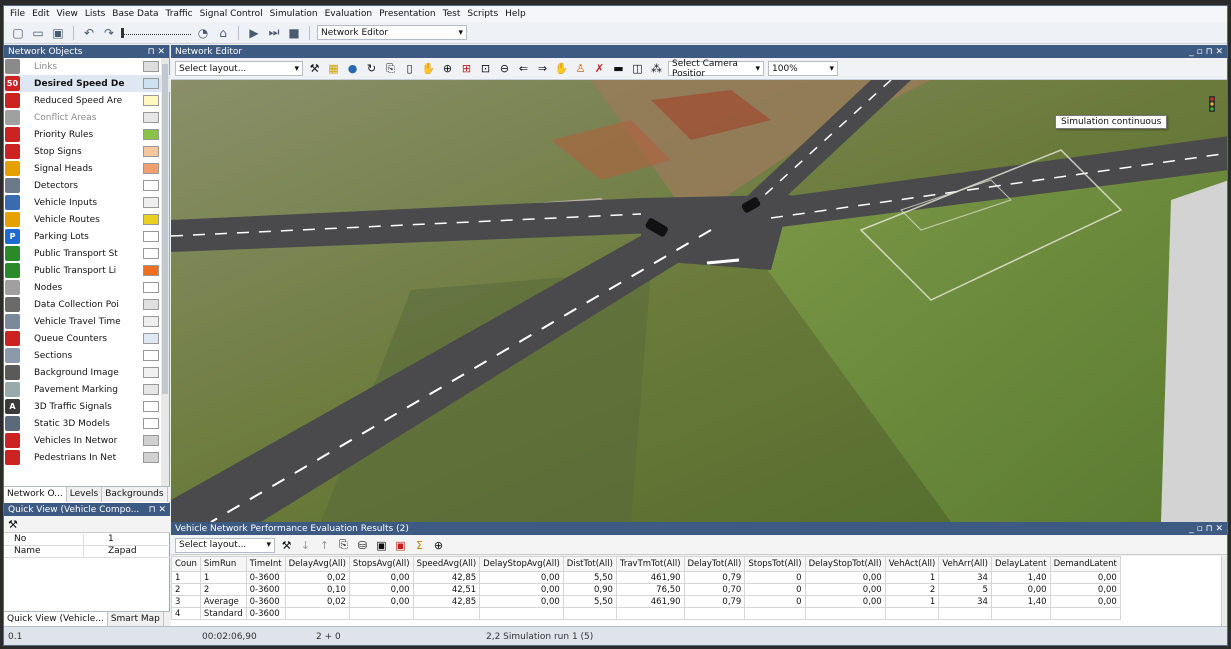 The width and height of the screenshot is (1231, 649). What do you see at coordinates (87, 406) in the screenshot?
I see `network-object-row: A 3D Traffic Signals` at bounding box center [87, 406].